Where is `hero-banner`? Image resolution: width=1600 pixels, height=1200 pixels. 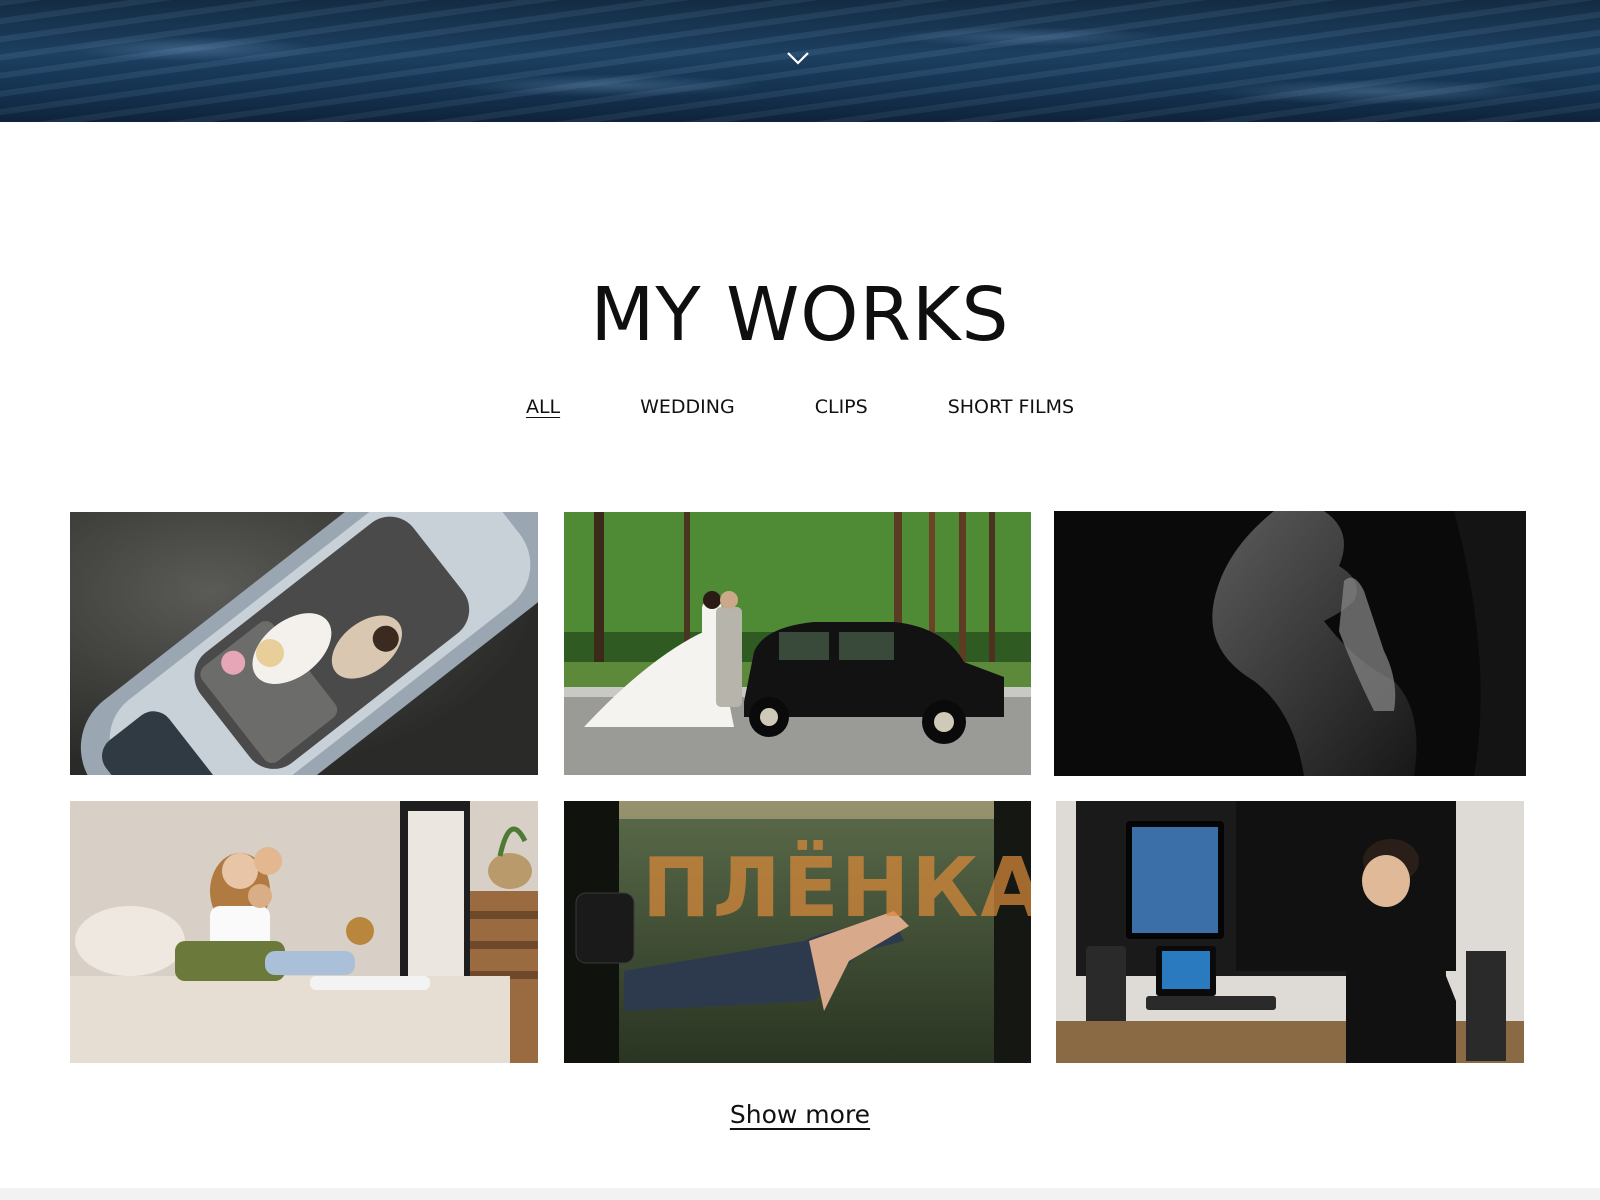 hero-banner is located at coordinates (800, 61).